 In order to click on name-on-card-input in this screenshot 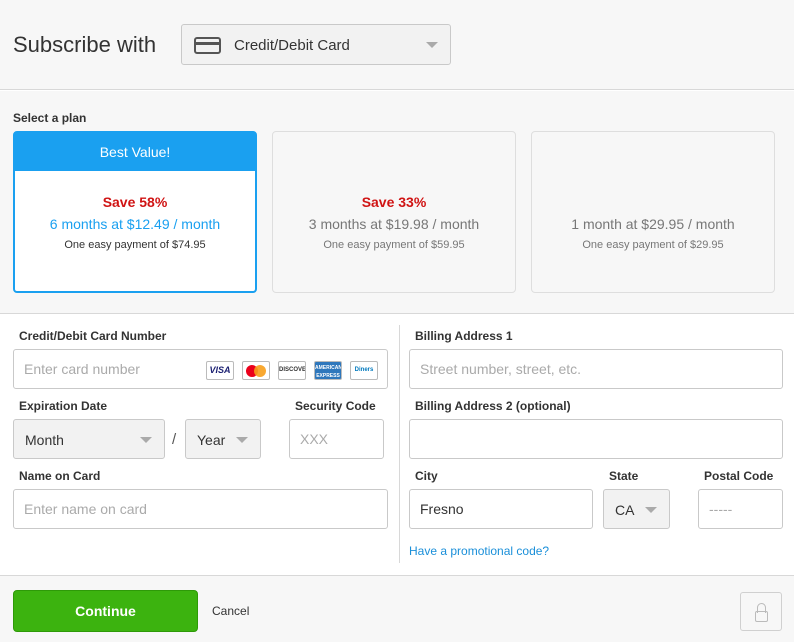, I will do `click(200, 509)`.